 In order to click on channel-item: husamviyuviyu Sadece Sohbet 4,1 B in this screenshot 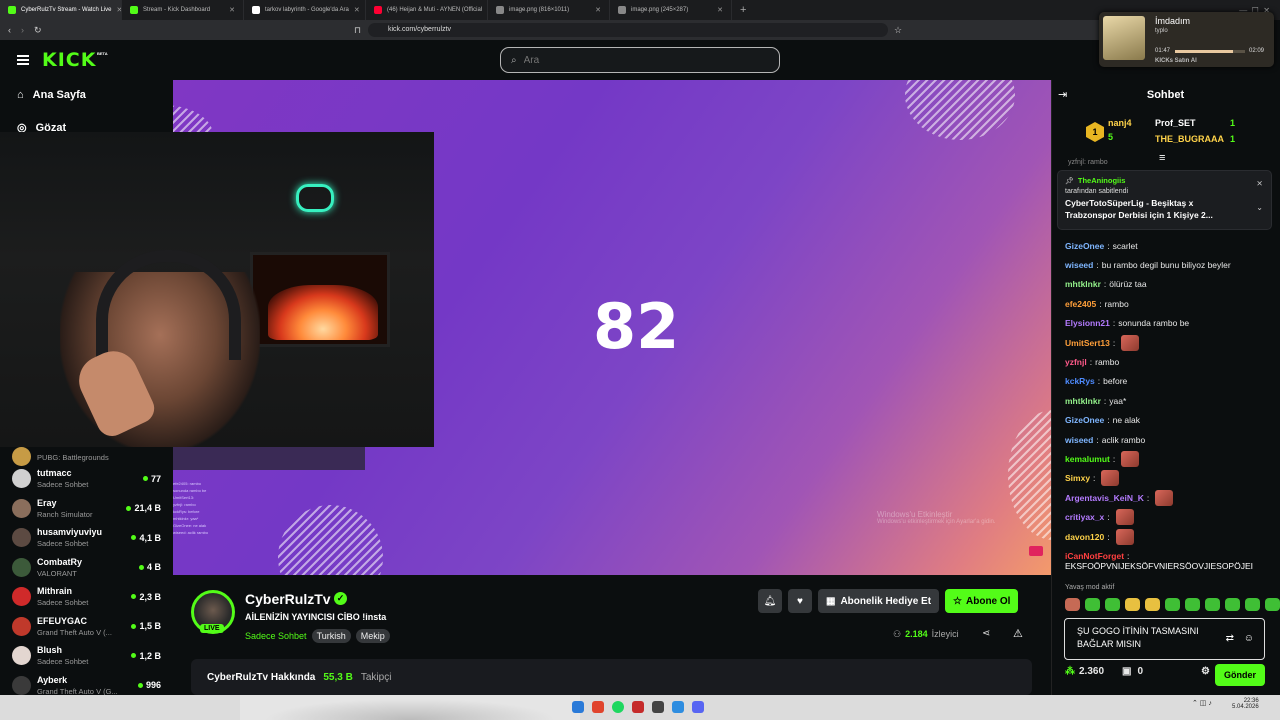, I will do `click(86, 538)`.